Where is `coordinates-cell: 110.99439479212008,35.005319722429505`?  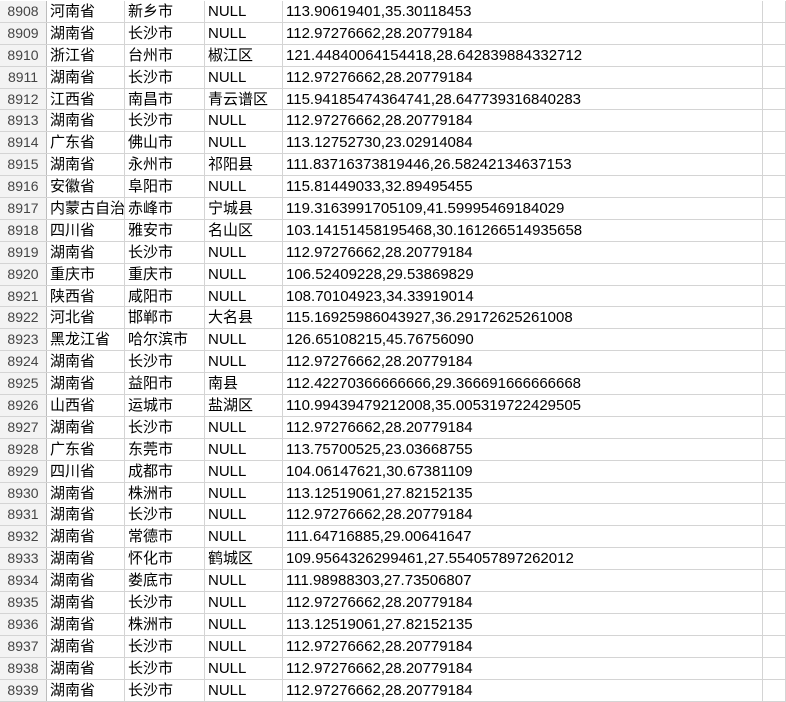 coordinates-cell: 110.99439479212008,35.005319722429505 is located at coordinates (523, 405).